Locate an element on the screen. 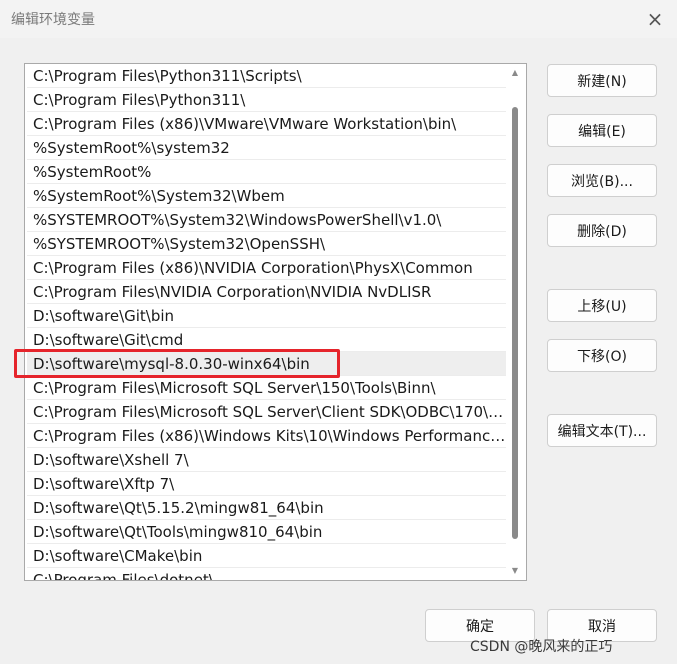 This screenshot has height=664, width=677. list-item: %SystemRoot%\System32\Wbem is located at coordinates (266, 196).